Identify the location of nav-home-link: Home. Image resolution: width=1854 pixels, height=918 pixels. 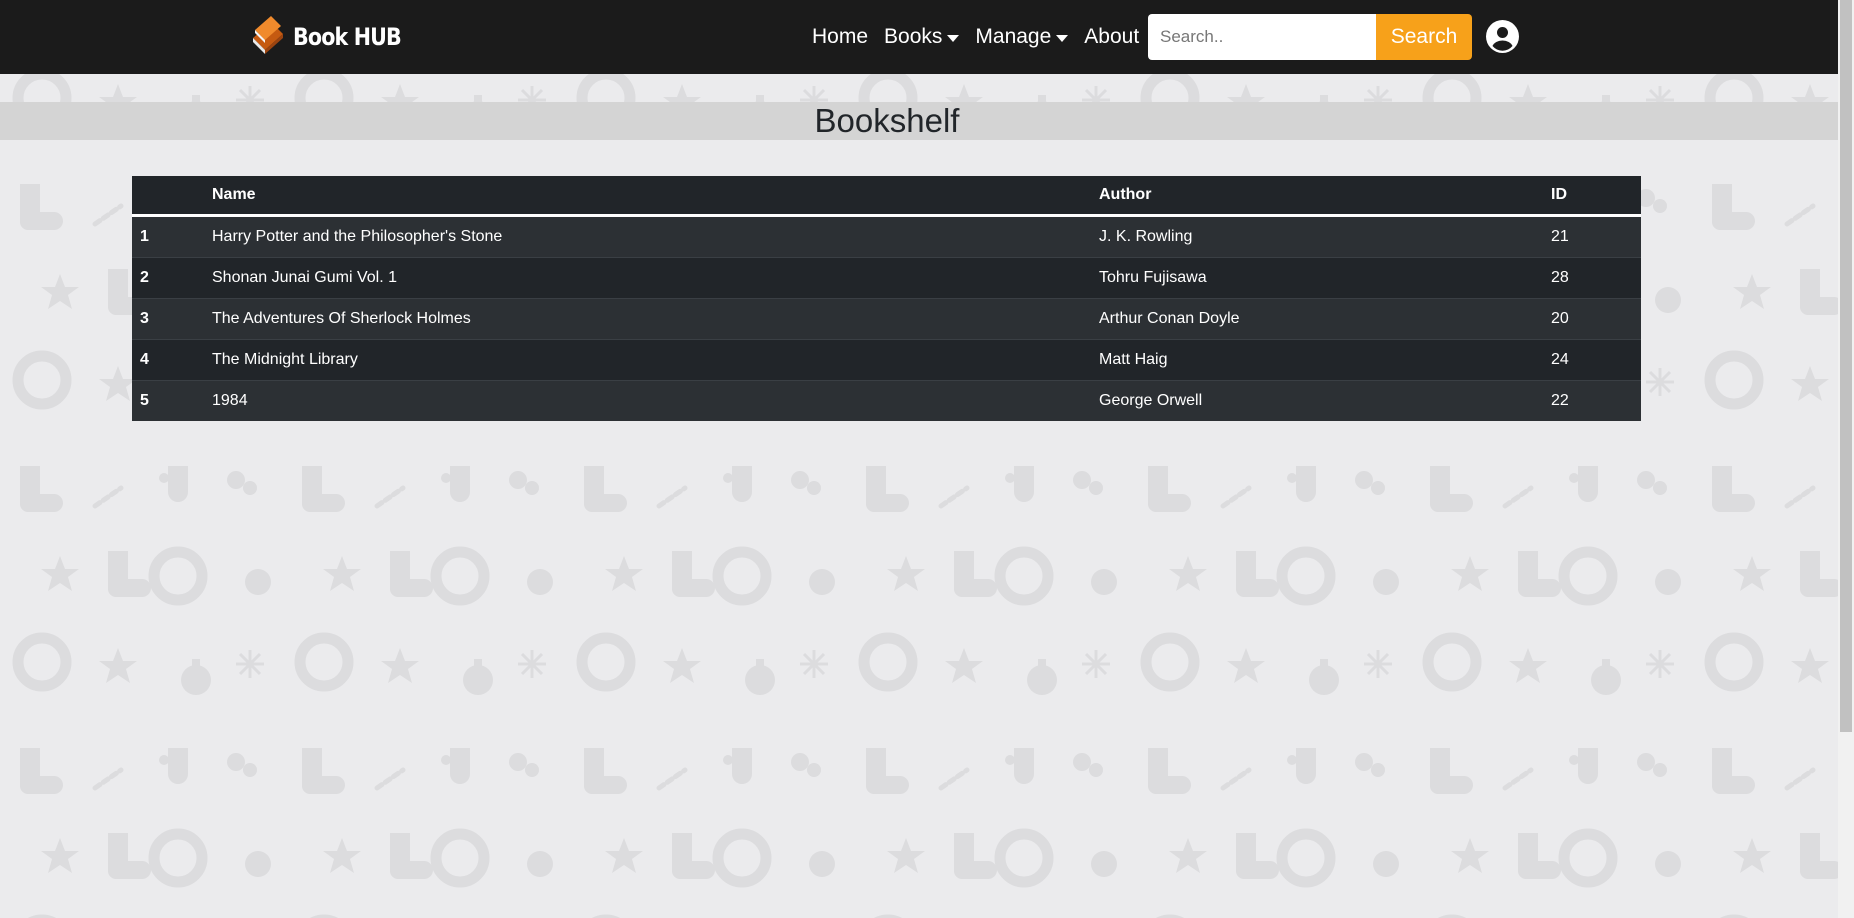
(840, 37).